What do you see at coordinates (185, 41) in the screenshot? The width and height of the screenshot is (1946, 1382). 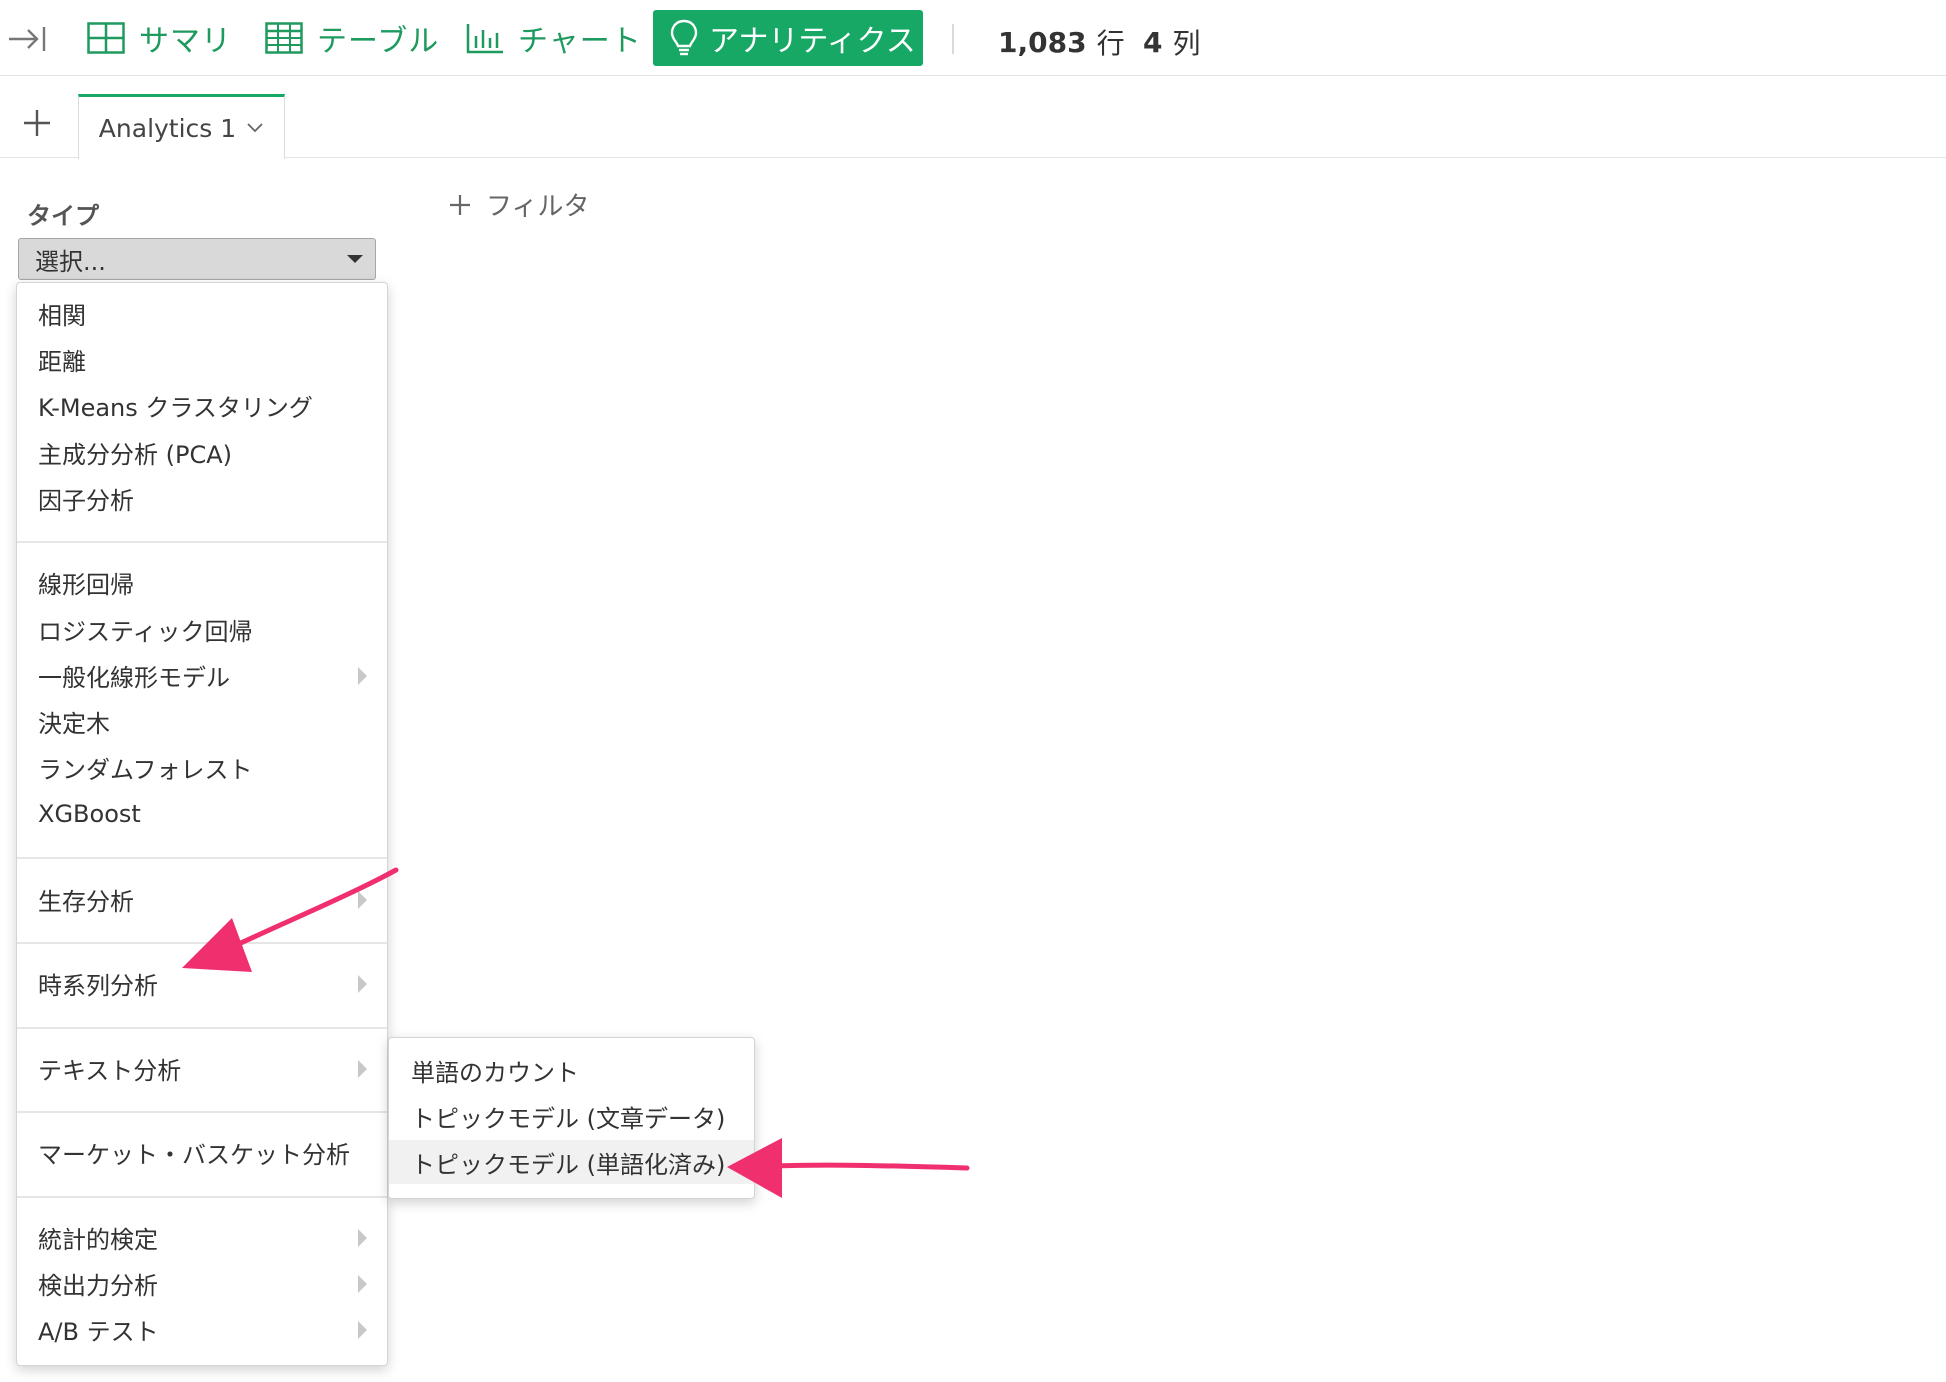 I see `nav-summary-label: サマリ` at bounding box center [185, 41].